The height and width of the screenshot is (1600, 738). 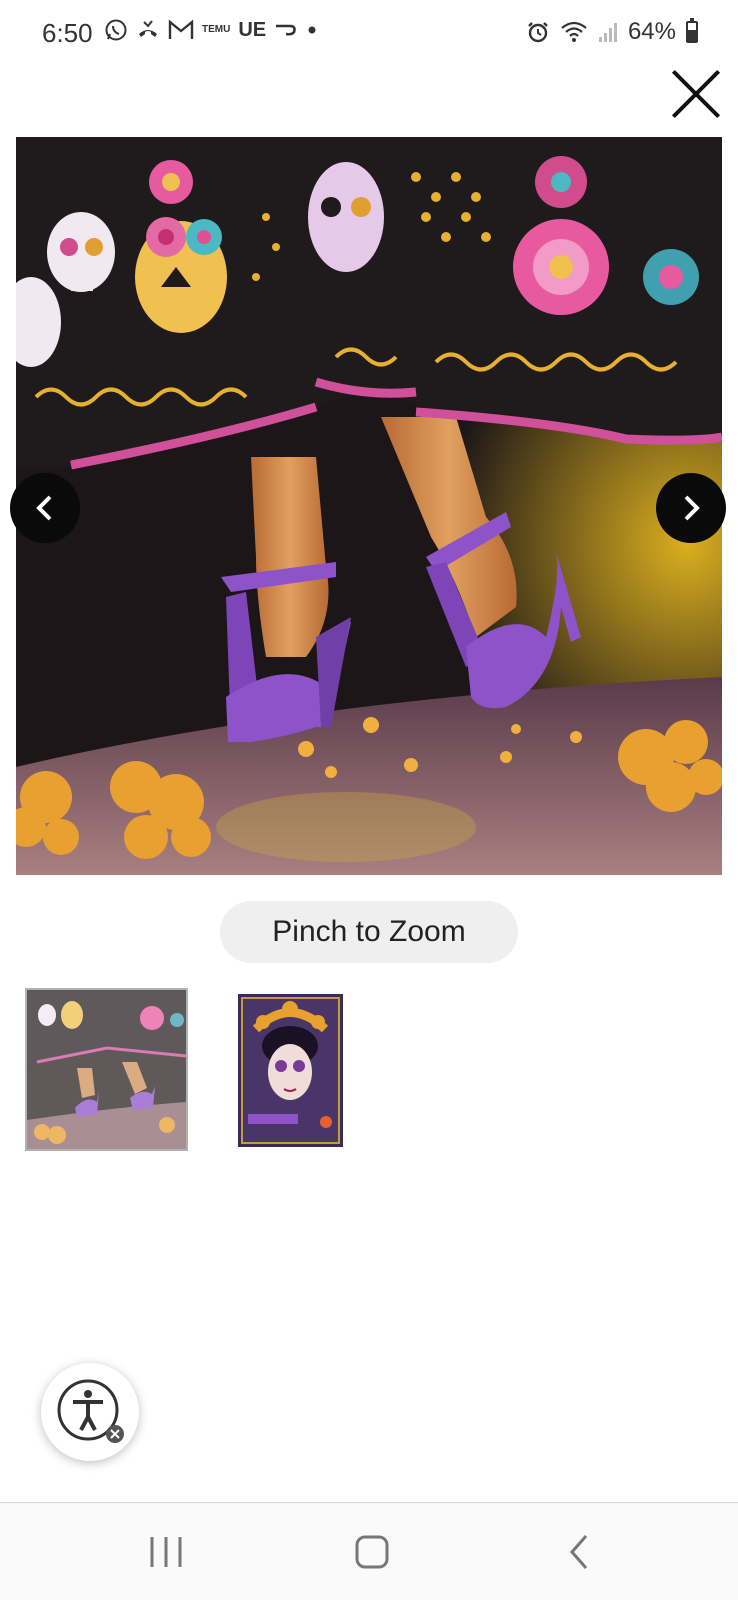 I want to click on chevron-right-icon, so click(x=692, y=508).